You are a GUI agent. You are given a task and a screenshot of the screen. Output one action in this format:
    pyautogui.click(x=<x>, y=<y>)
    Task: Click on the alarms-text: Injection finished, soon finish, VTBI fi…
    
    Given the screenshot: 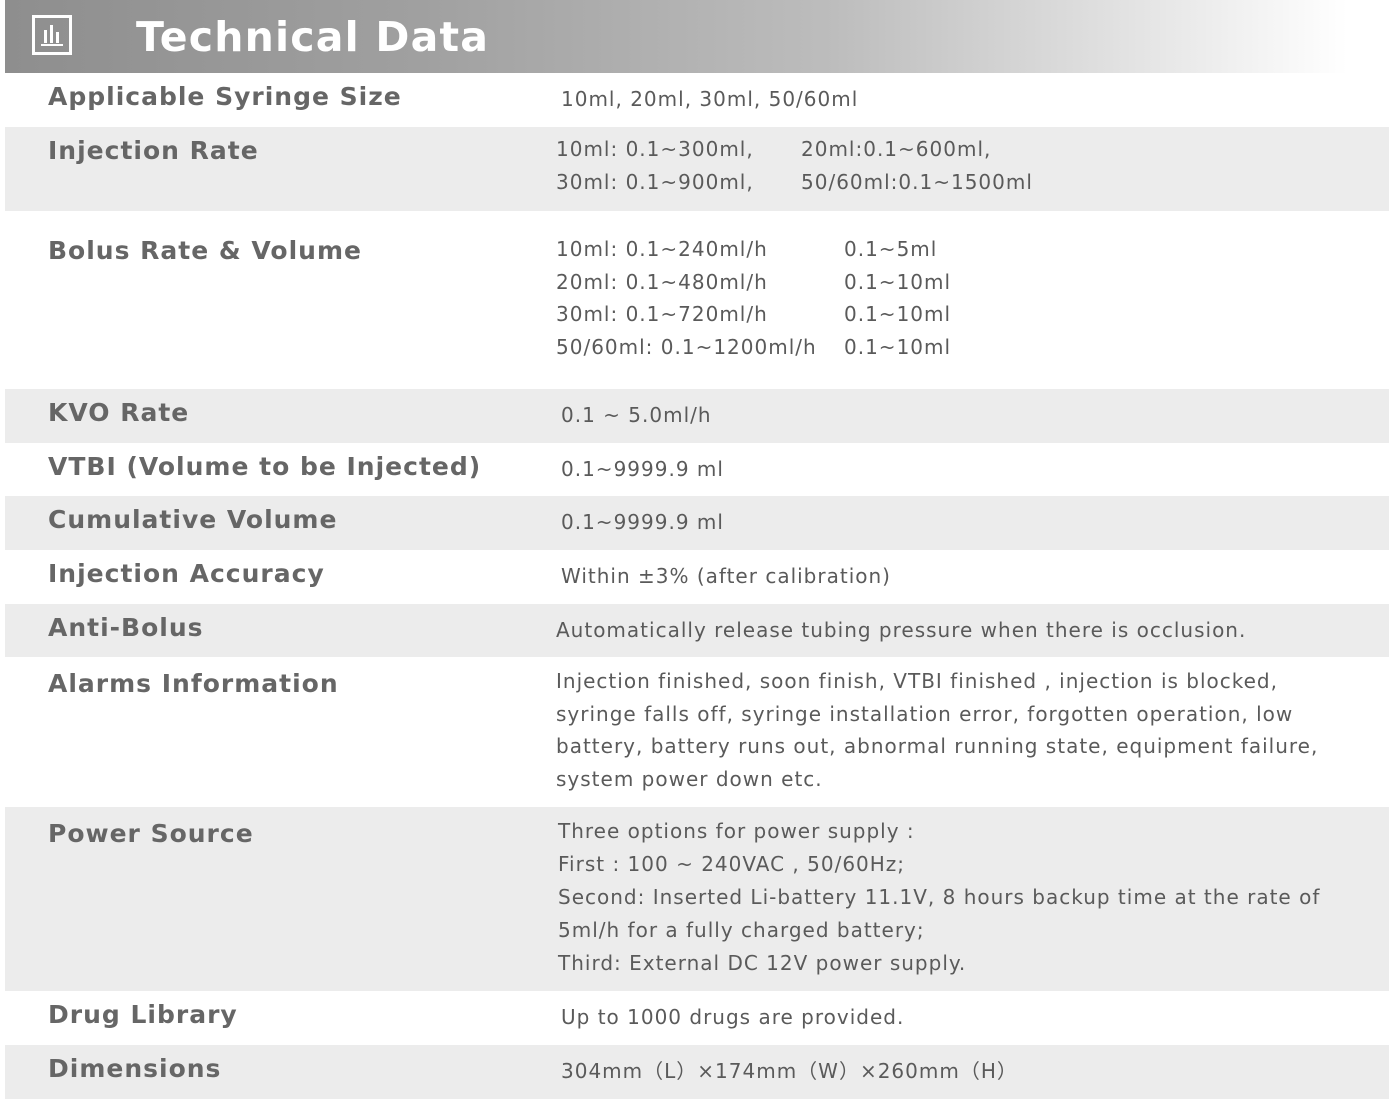 What is the action you would take?
    pyautogui.click(x=937, y=730)
    